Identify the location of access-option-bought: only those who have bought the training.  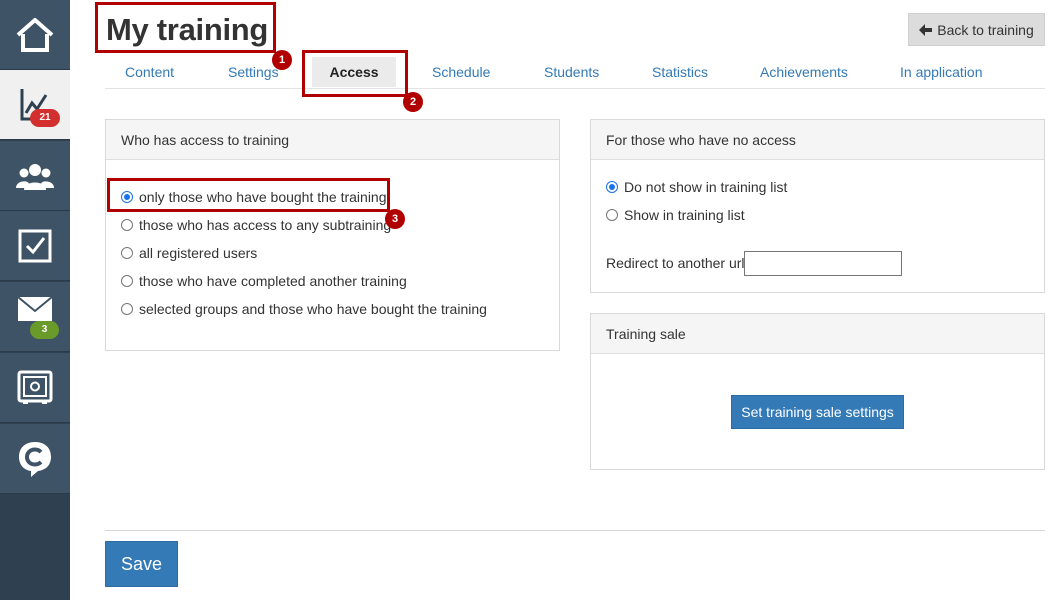
(254, 197).